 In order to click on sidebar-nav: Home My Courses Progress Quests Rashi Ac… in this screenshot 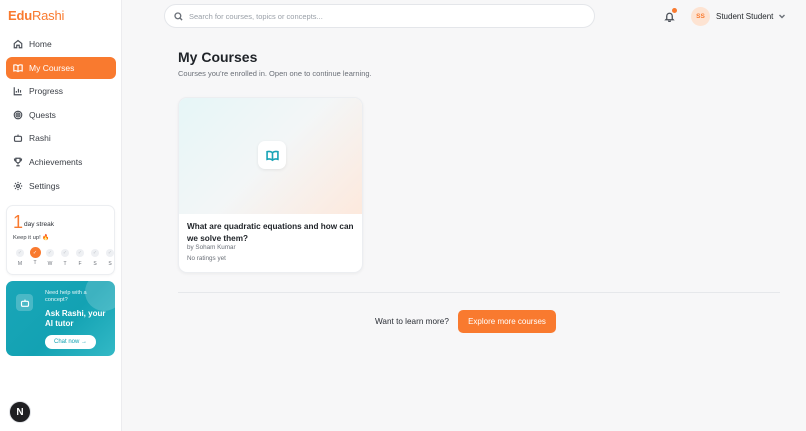, I will do `click(61, 115)`.